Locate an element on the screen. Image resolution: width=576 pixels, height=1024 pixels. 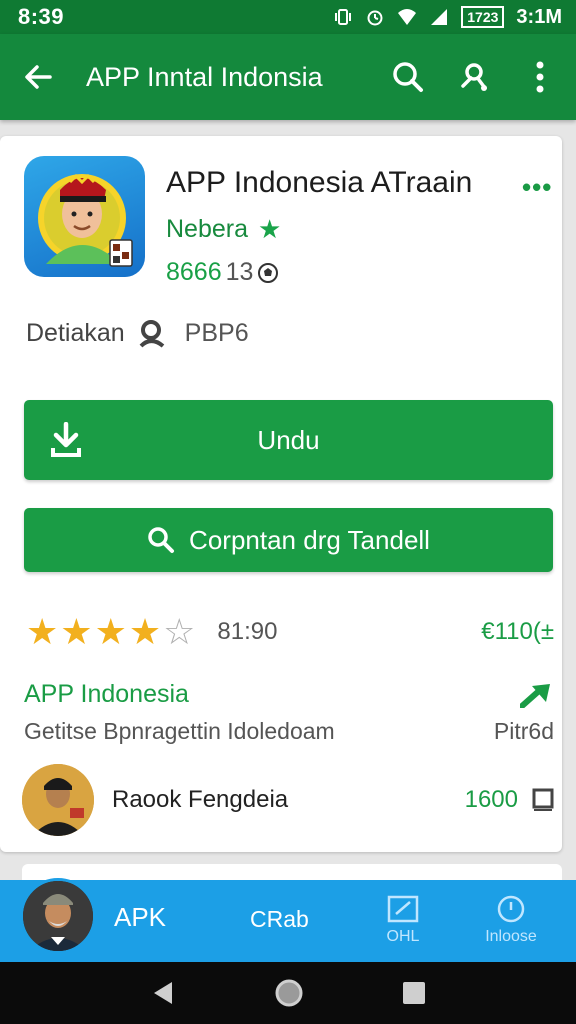
share-button is located at coordinates (474, 77).